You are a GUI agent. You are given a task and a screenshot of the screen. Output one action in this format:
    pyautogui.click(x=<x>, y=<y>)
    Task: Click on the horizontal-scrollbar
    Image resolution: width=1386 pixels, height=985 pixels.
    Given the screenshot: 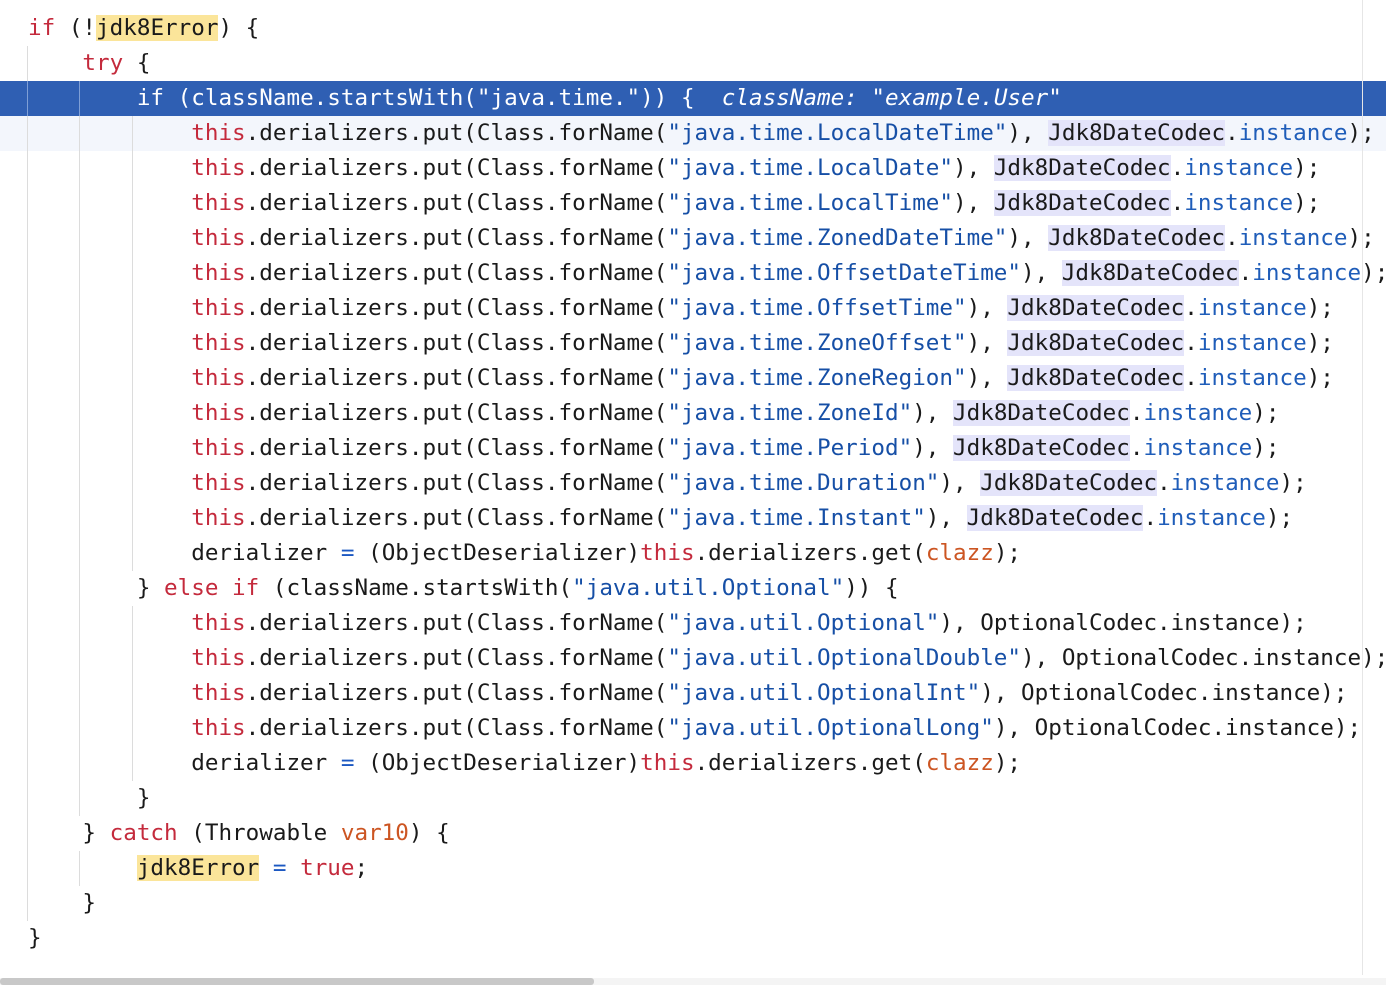 What is the action you would take?
    pyautogui.click(x=693, y=981)
    